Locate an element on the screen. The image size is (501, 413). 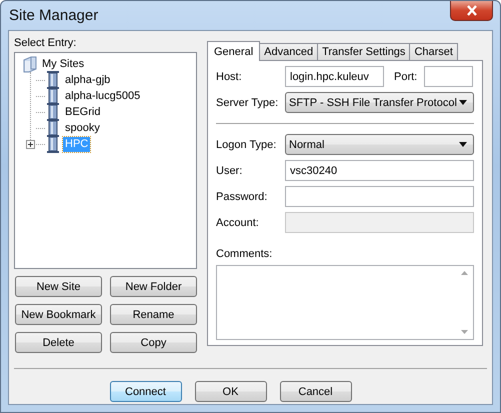
button: Rename is located at coordinates (153, 314).